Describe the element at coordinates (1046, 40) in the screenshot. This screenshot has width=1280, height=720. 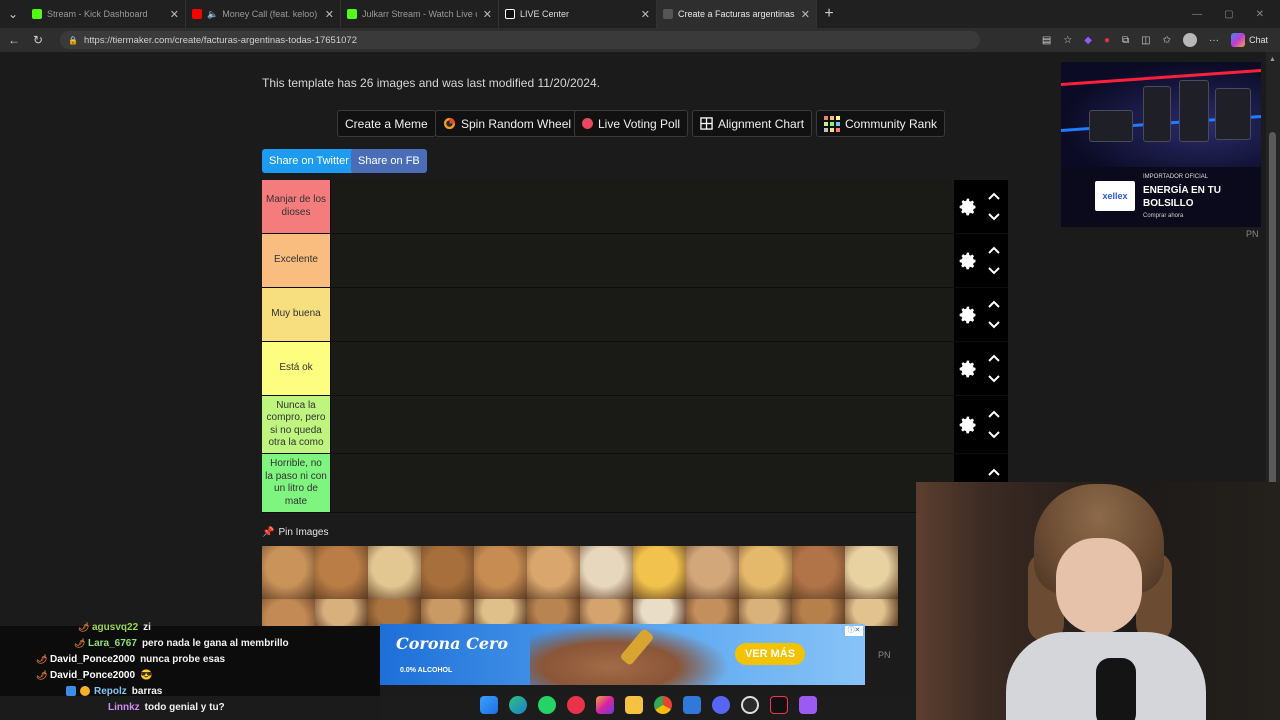
I see `reader-icon: ▤` at that location.